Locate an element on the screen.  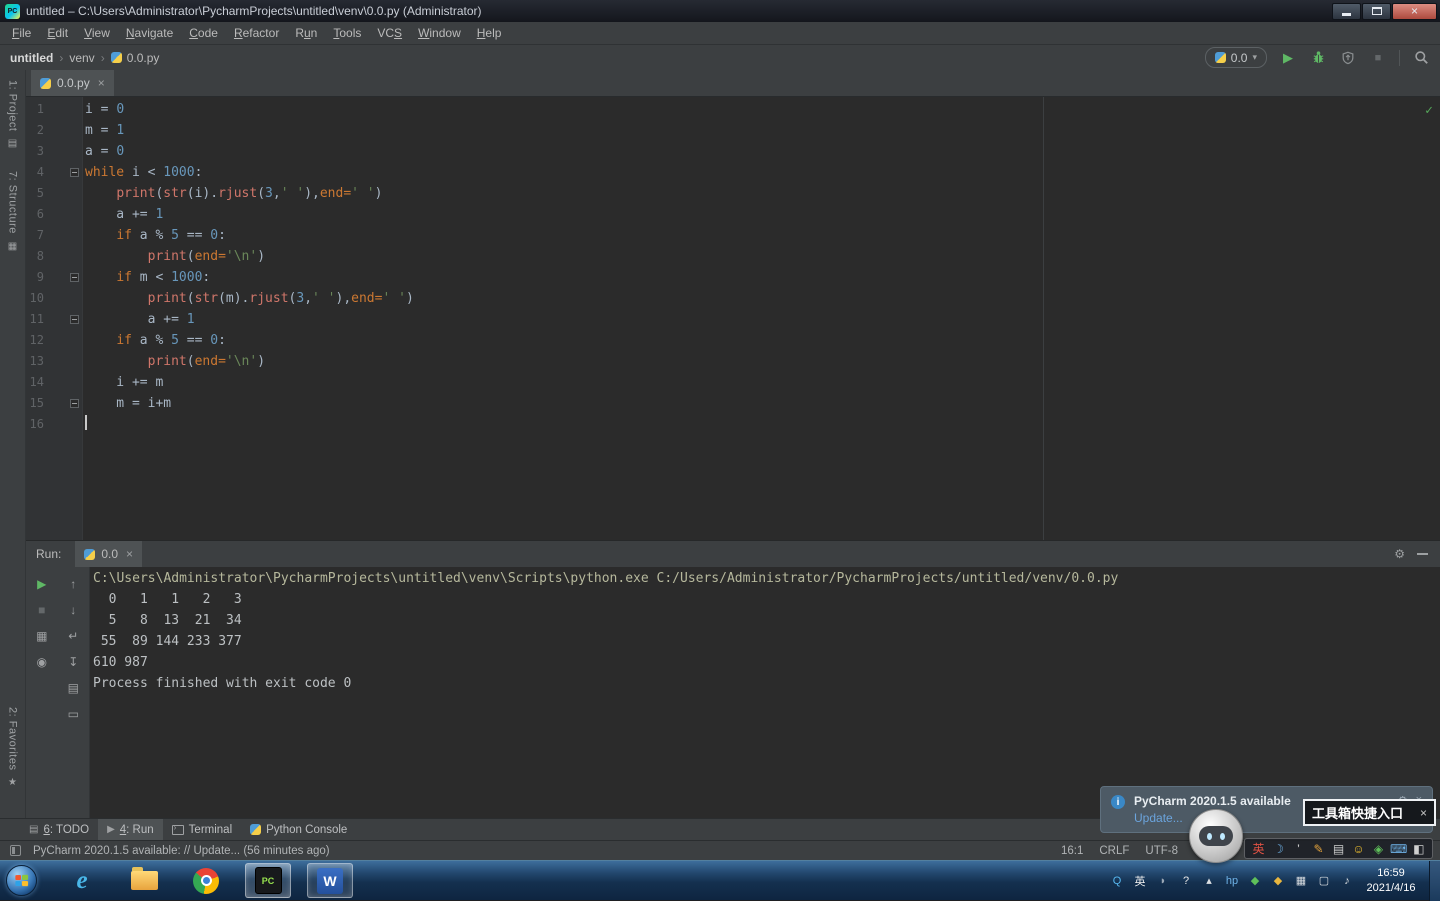
code-line-9: 9 if m < 1000: is located at coordinates (733, 277).